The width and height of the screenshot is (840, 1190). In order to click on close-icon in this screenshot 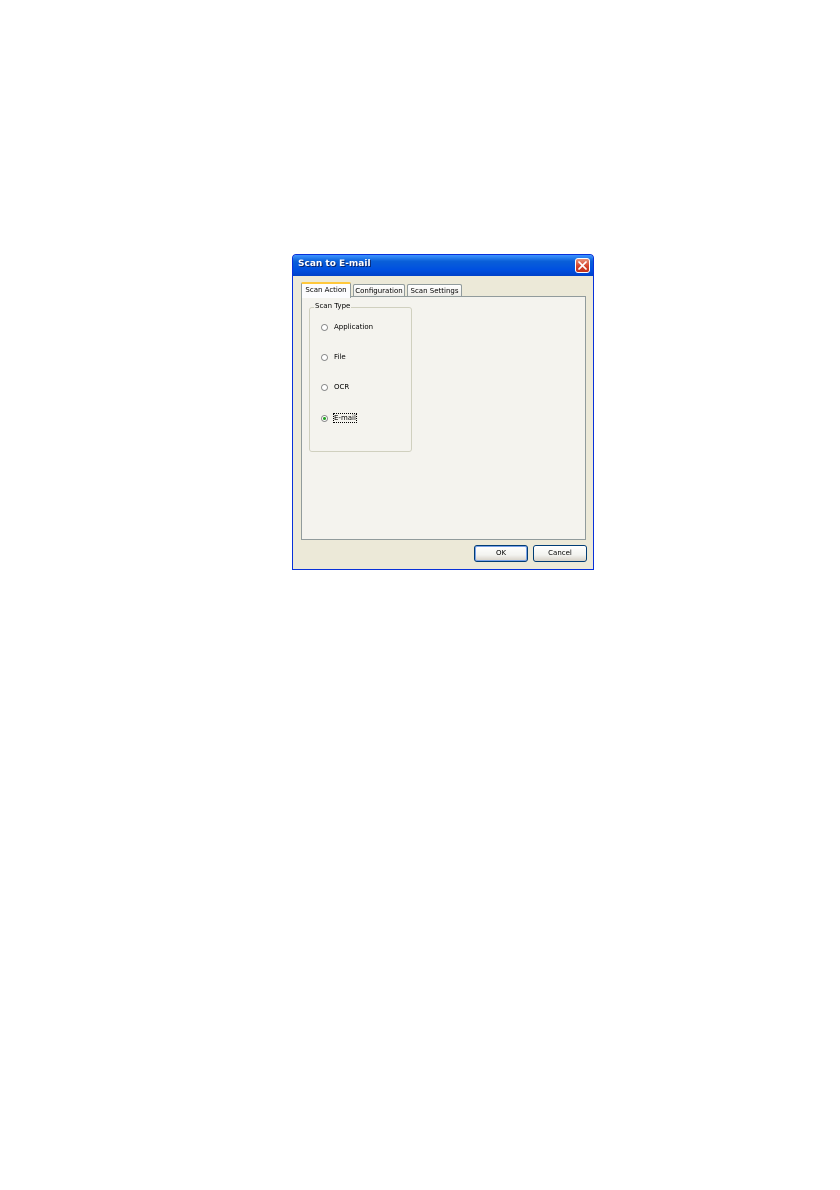, I will do `click(582, 265)`.